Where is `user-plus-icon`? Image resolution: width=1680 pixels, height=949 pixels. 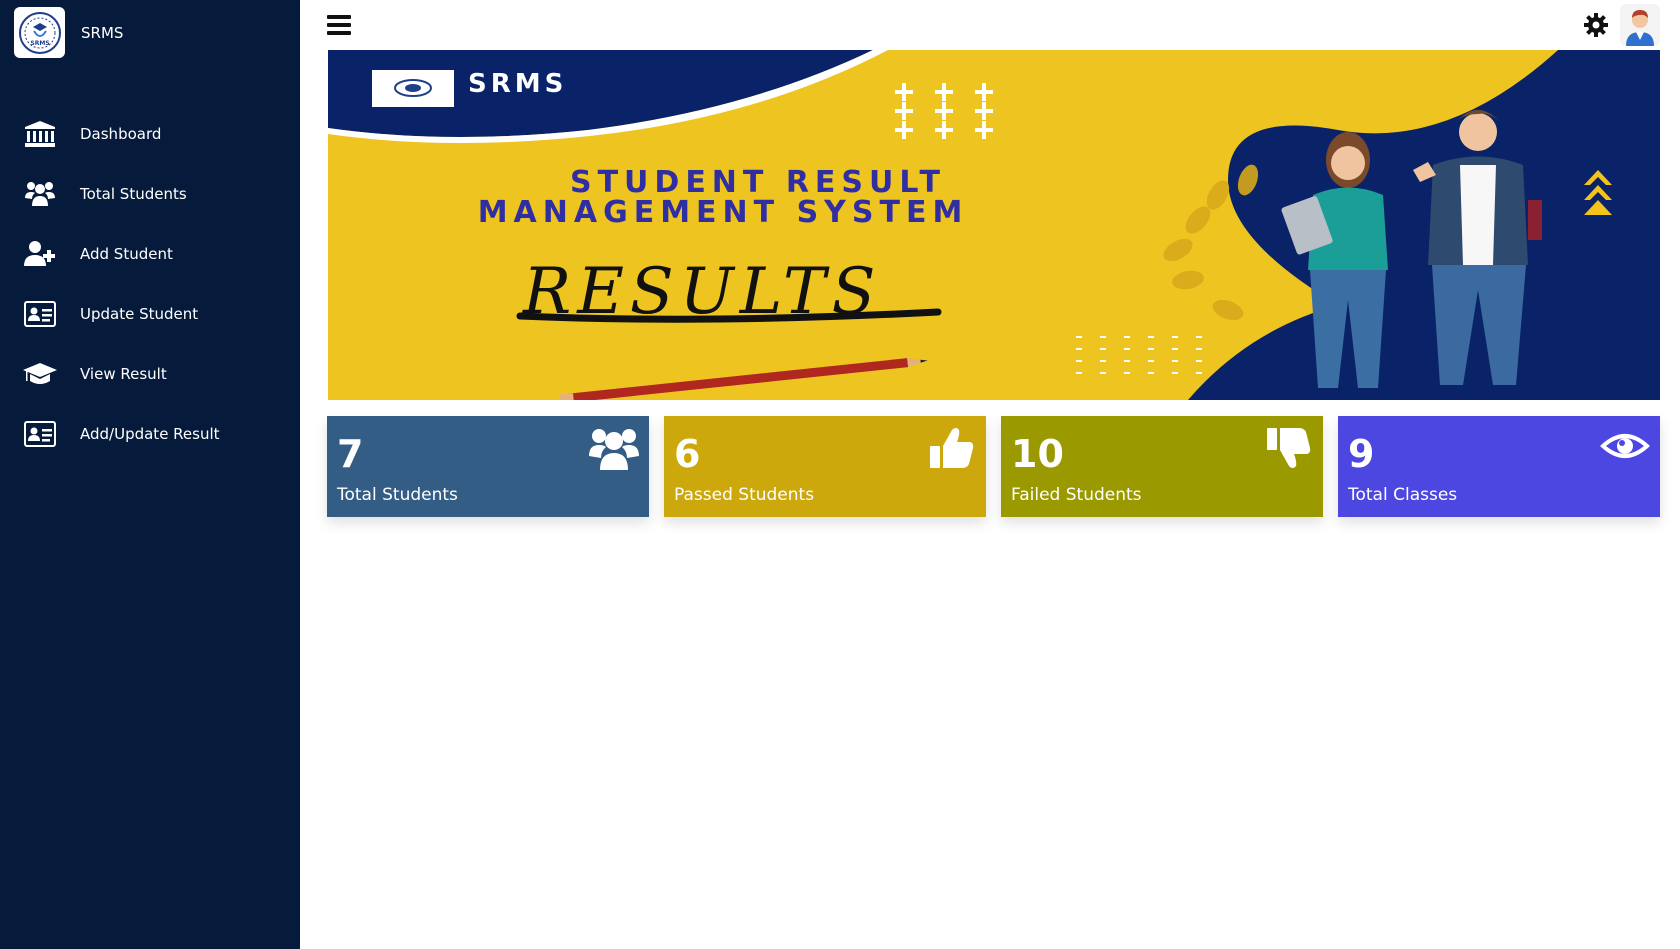
user-plus-icon is located at coordinates (40, 254).